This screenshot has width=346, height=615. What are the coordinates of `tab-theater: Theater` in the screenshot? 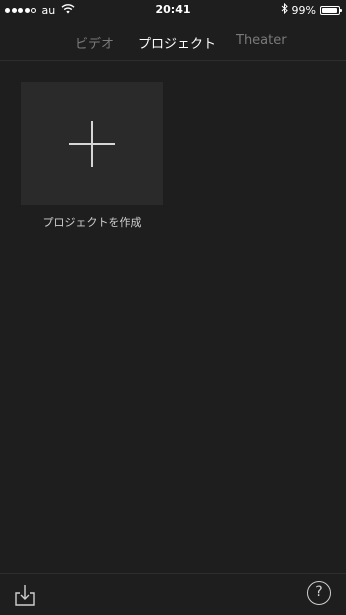 It's located at (261, 40).